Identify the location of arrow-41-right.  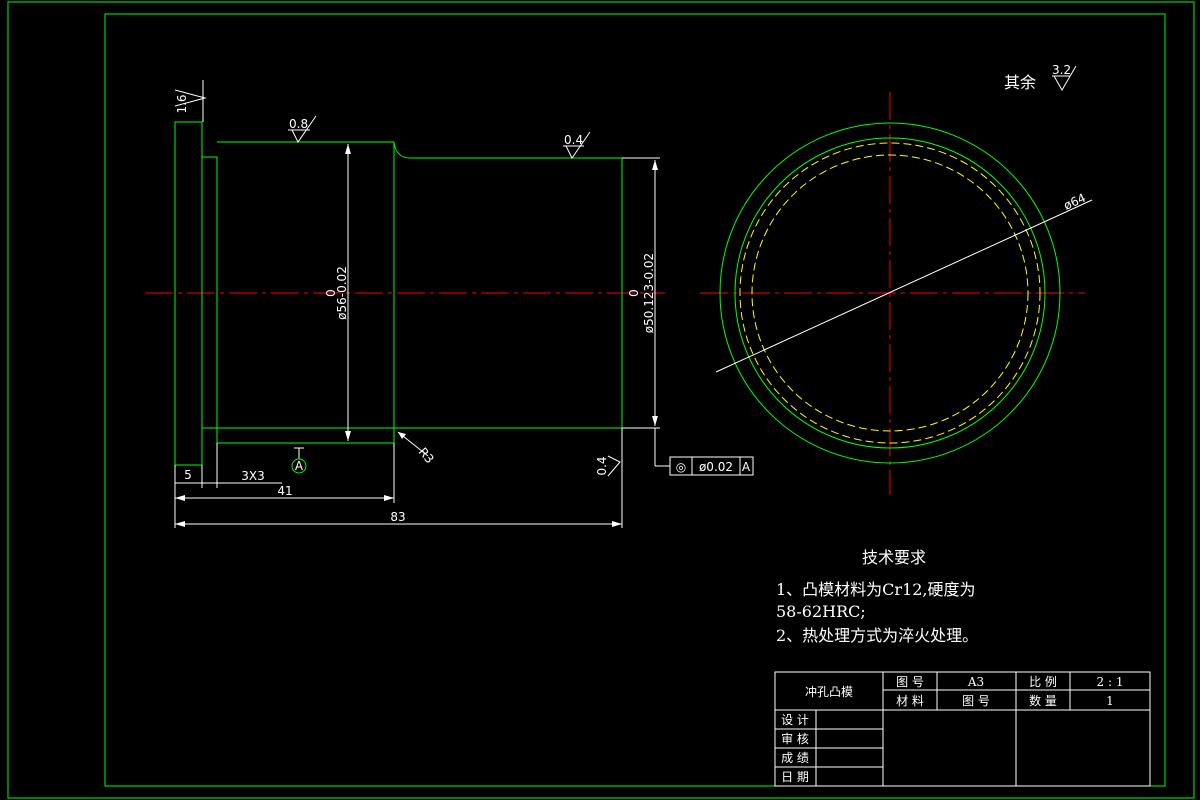
(389, 498).